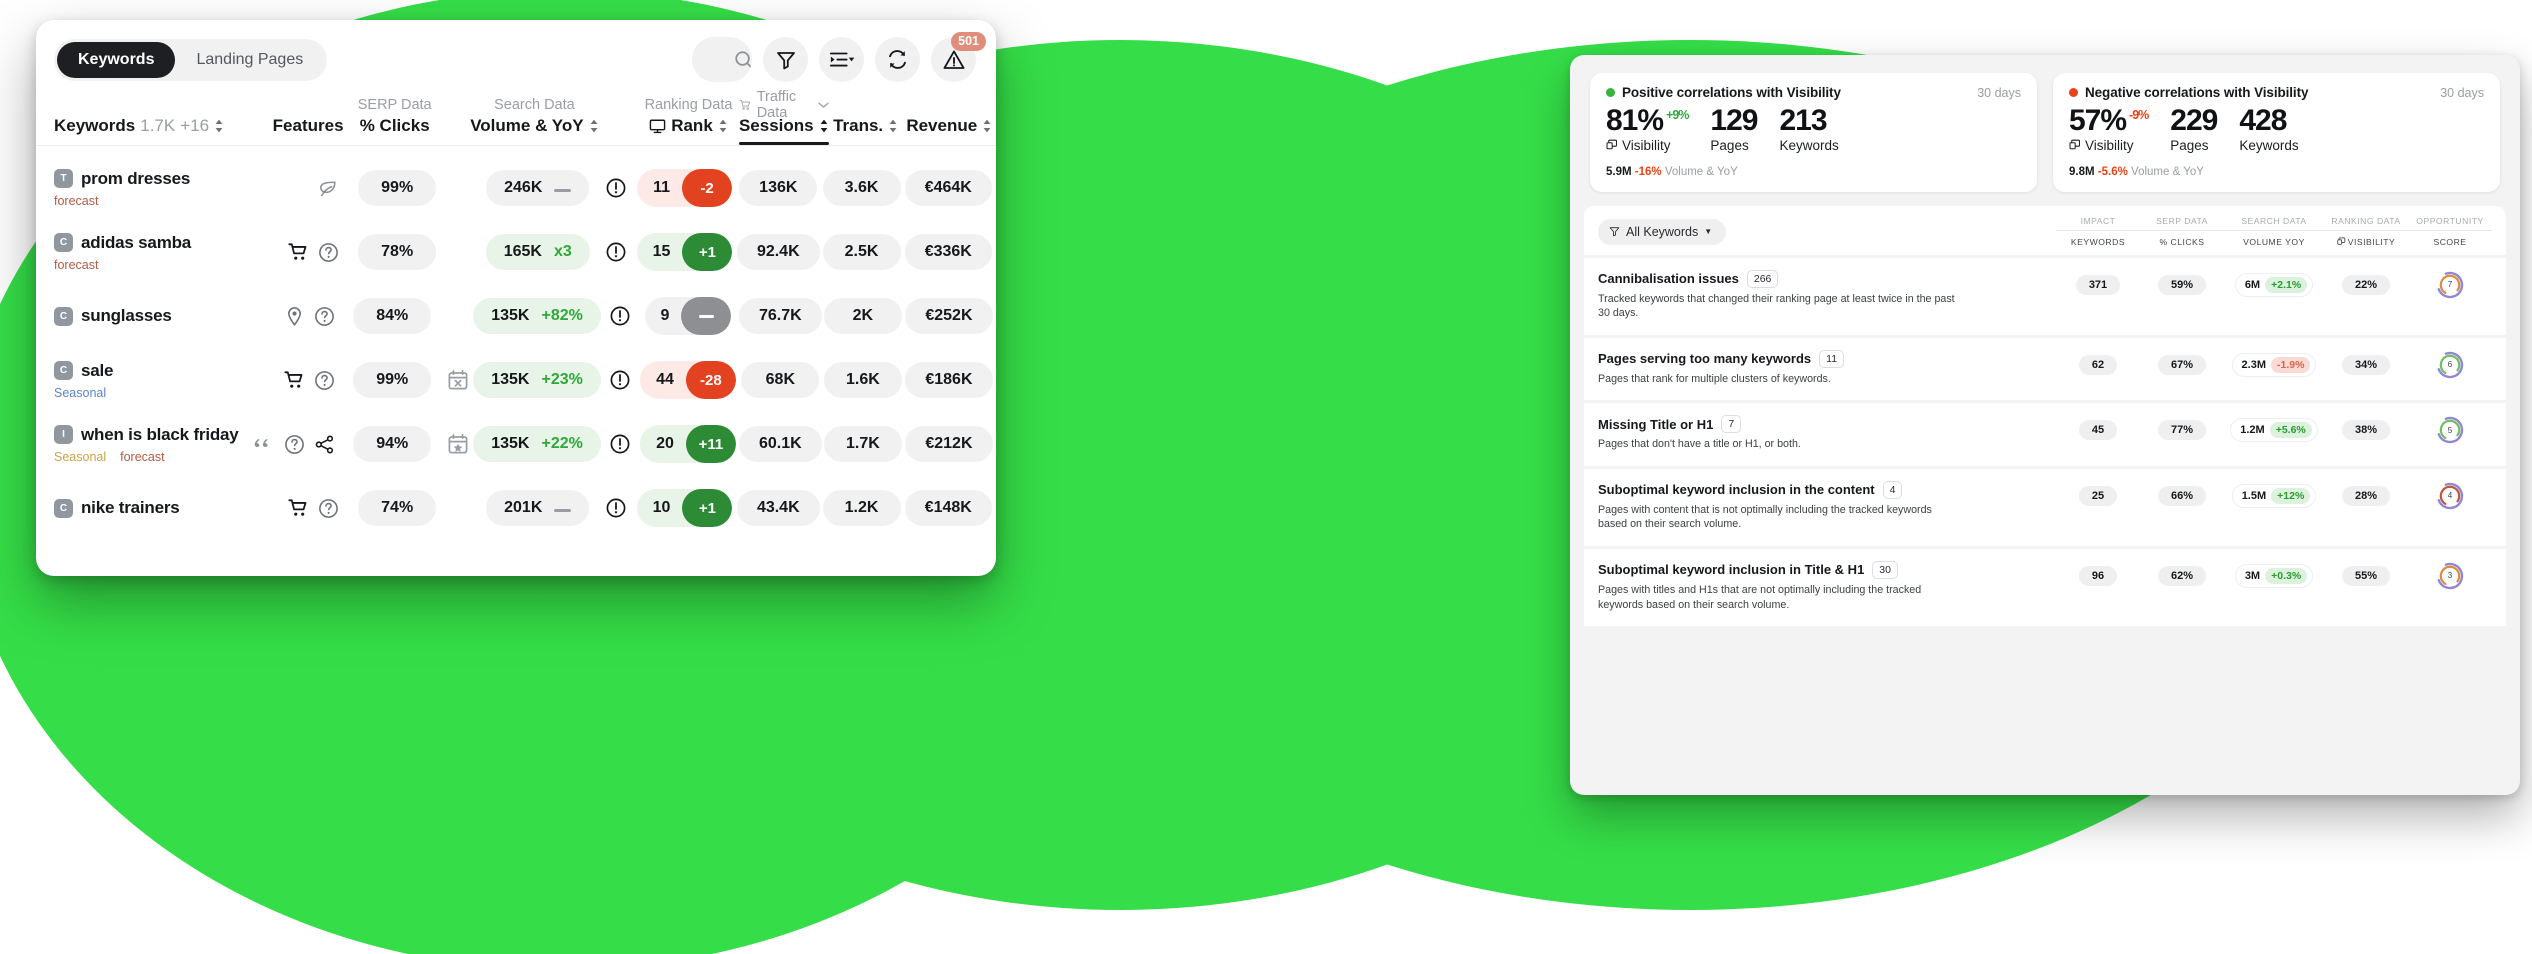  What do you see at coordinates (2098, 231) in the screenshot?
I see `issues-column-impact: IMPACT KEYWORDS` at bounding box center [2098, 231].